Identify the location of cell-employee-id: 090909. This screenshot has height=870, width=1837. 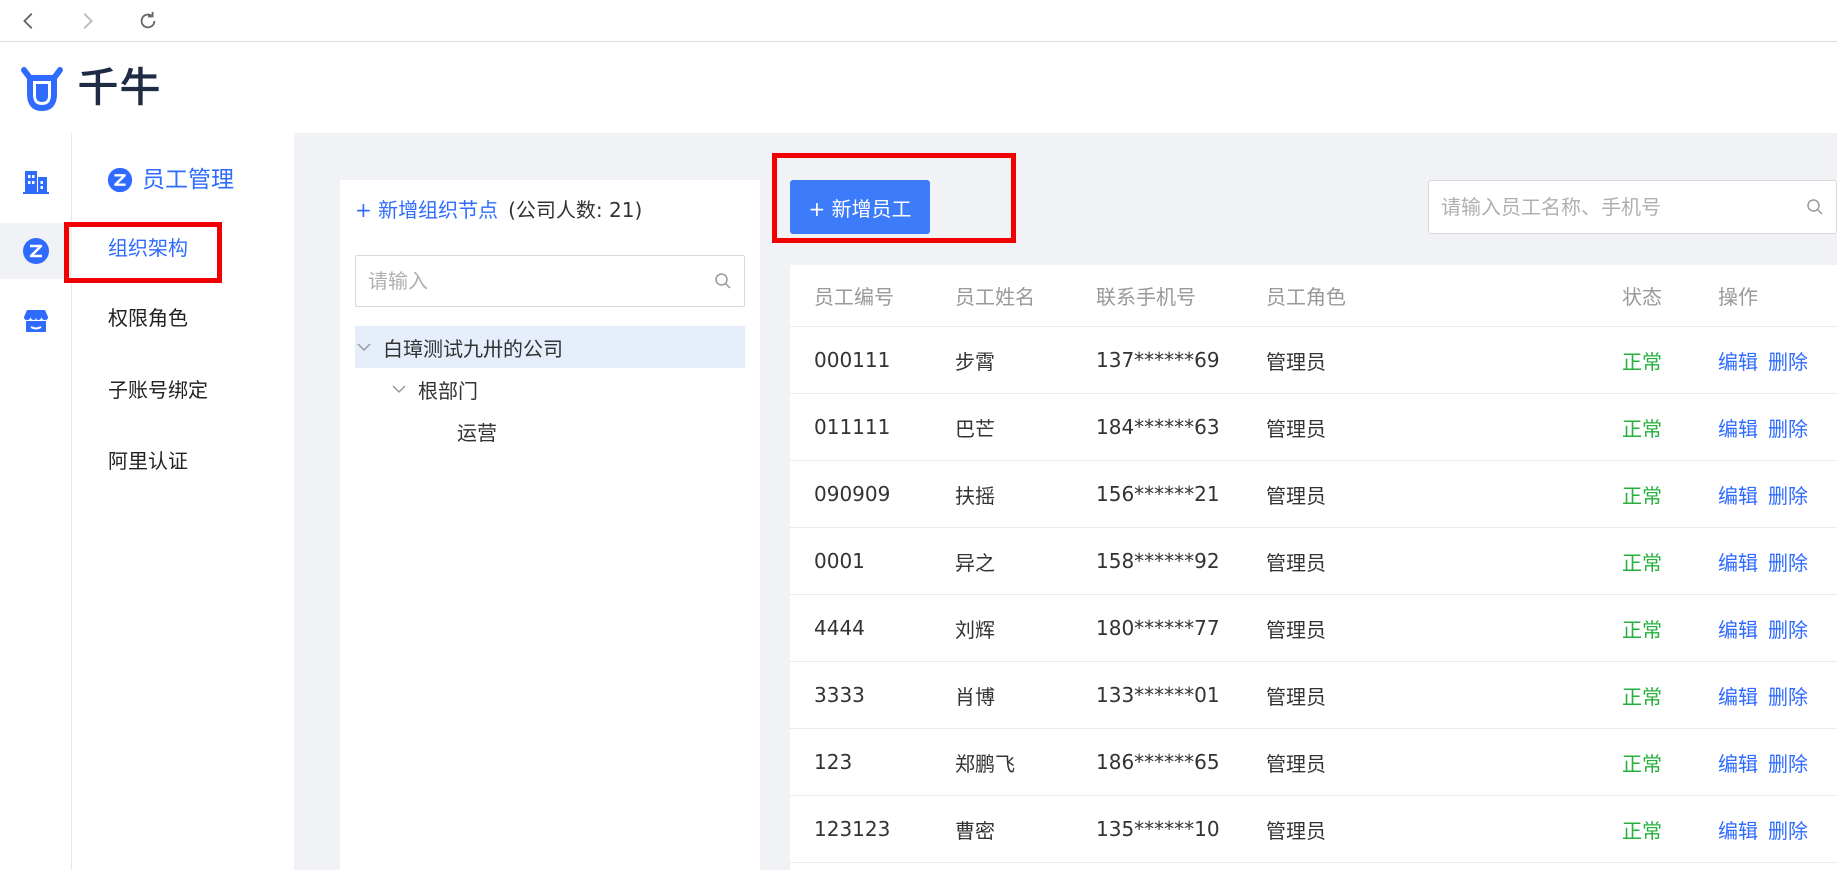
(852, 494).